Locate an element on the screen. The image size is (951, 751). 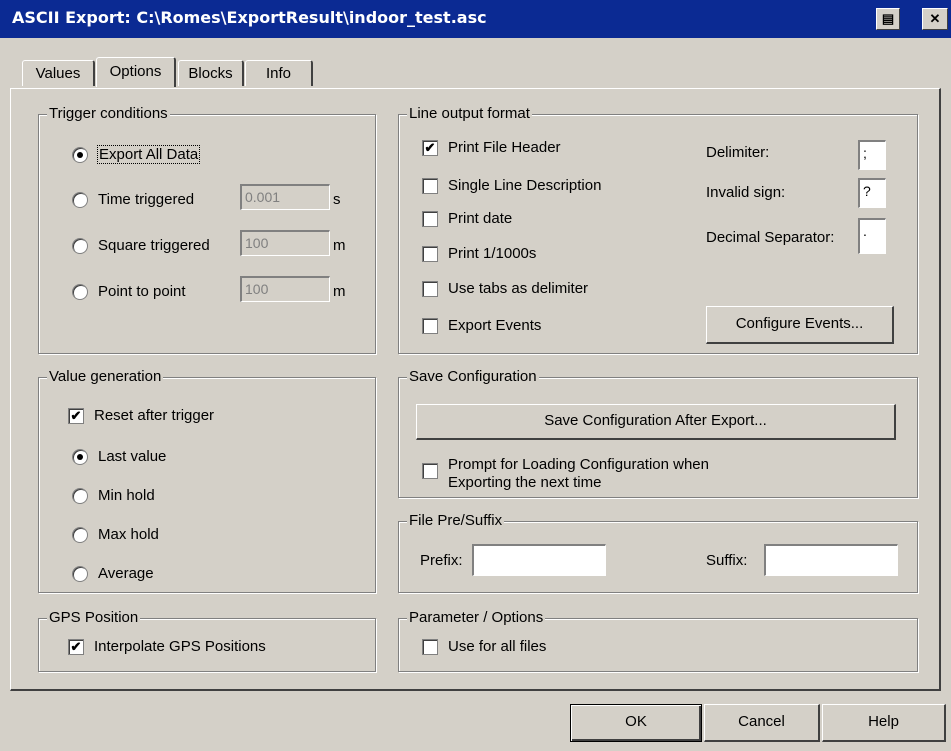
square-triggered-input: 100 is located at coordinates (285, 243).